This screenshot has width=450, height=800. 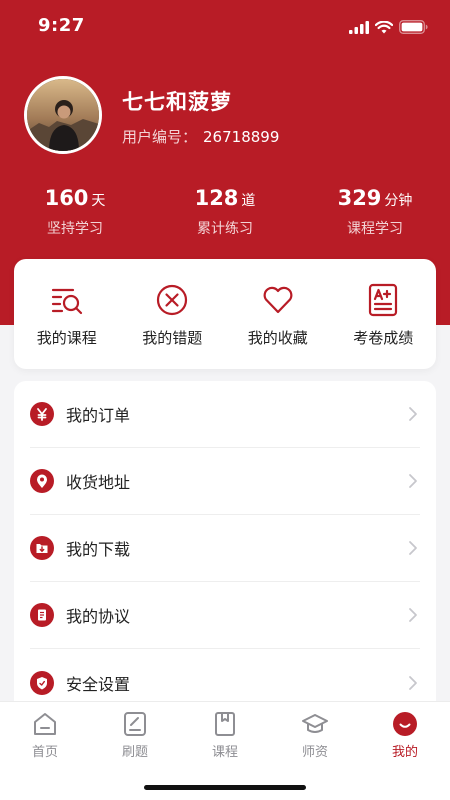 I want to click on home-icon, so click(x=45, y=724).